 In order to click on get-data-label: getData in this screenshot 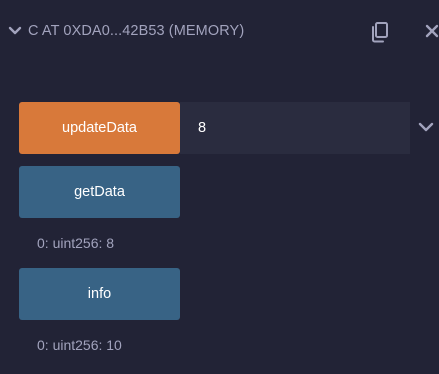, I will do `click(99, 192)`.